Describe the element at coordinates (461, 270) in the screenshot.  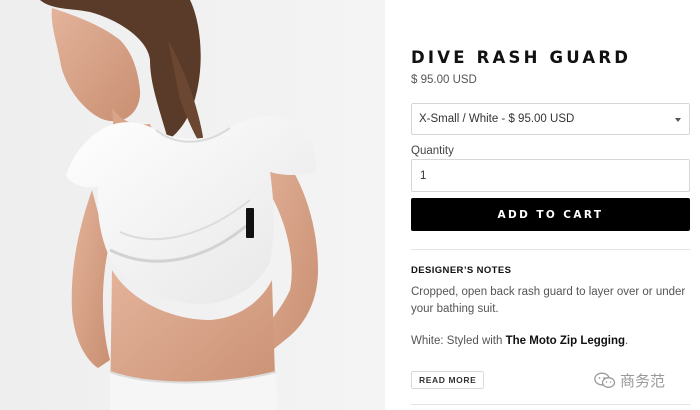
I see `designers-notes-heading: DESIGNER’S NOTES` at that location.